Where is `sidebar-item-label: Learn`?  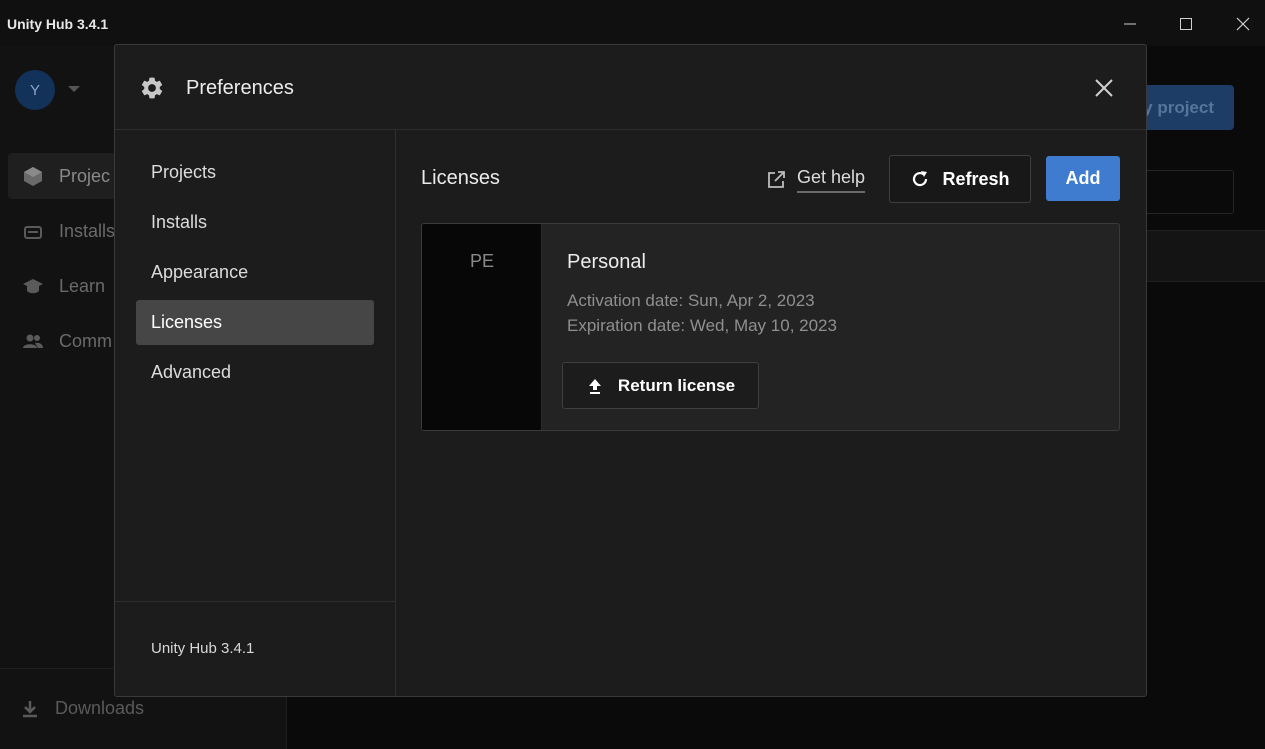
sidebar-item-label: Learn is located at coordinates (82, 285).